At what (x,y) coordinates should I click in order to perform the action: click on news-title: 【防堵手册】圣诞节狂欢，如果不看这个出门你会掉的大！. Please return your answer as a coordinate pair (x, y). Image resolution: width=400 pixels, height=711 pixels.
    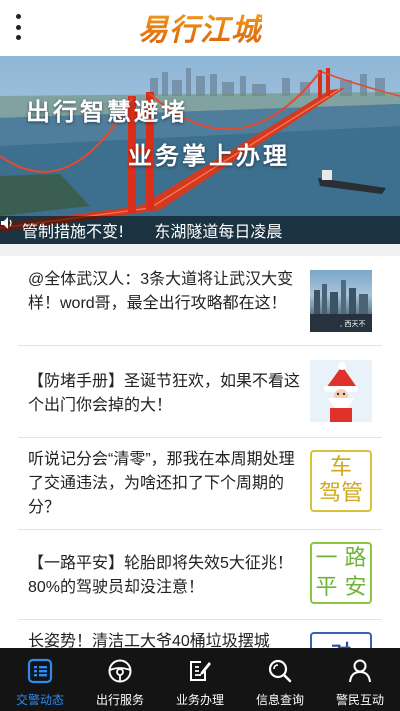
    Looking at the image, I should click on (164, 393).